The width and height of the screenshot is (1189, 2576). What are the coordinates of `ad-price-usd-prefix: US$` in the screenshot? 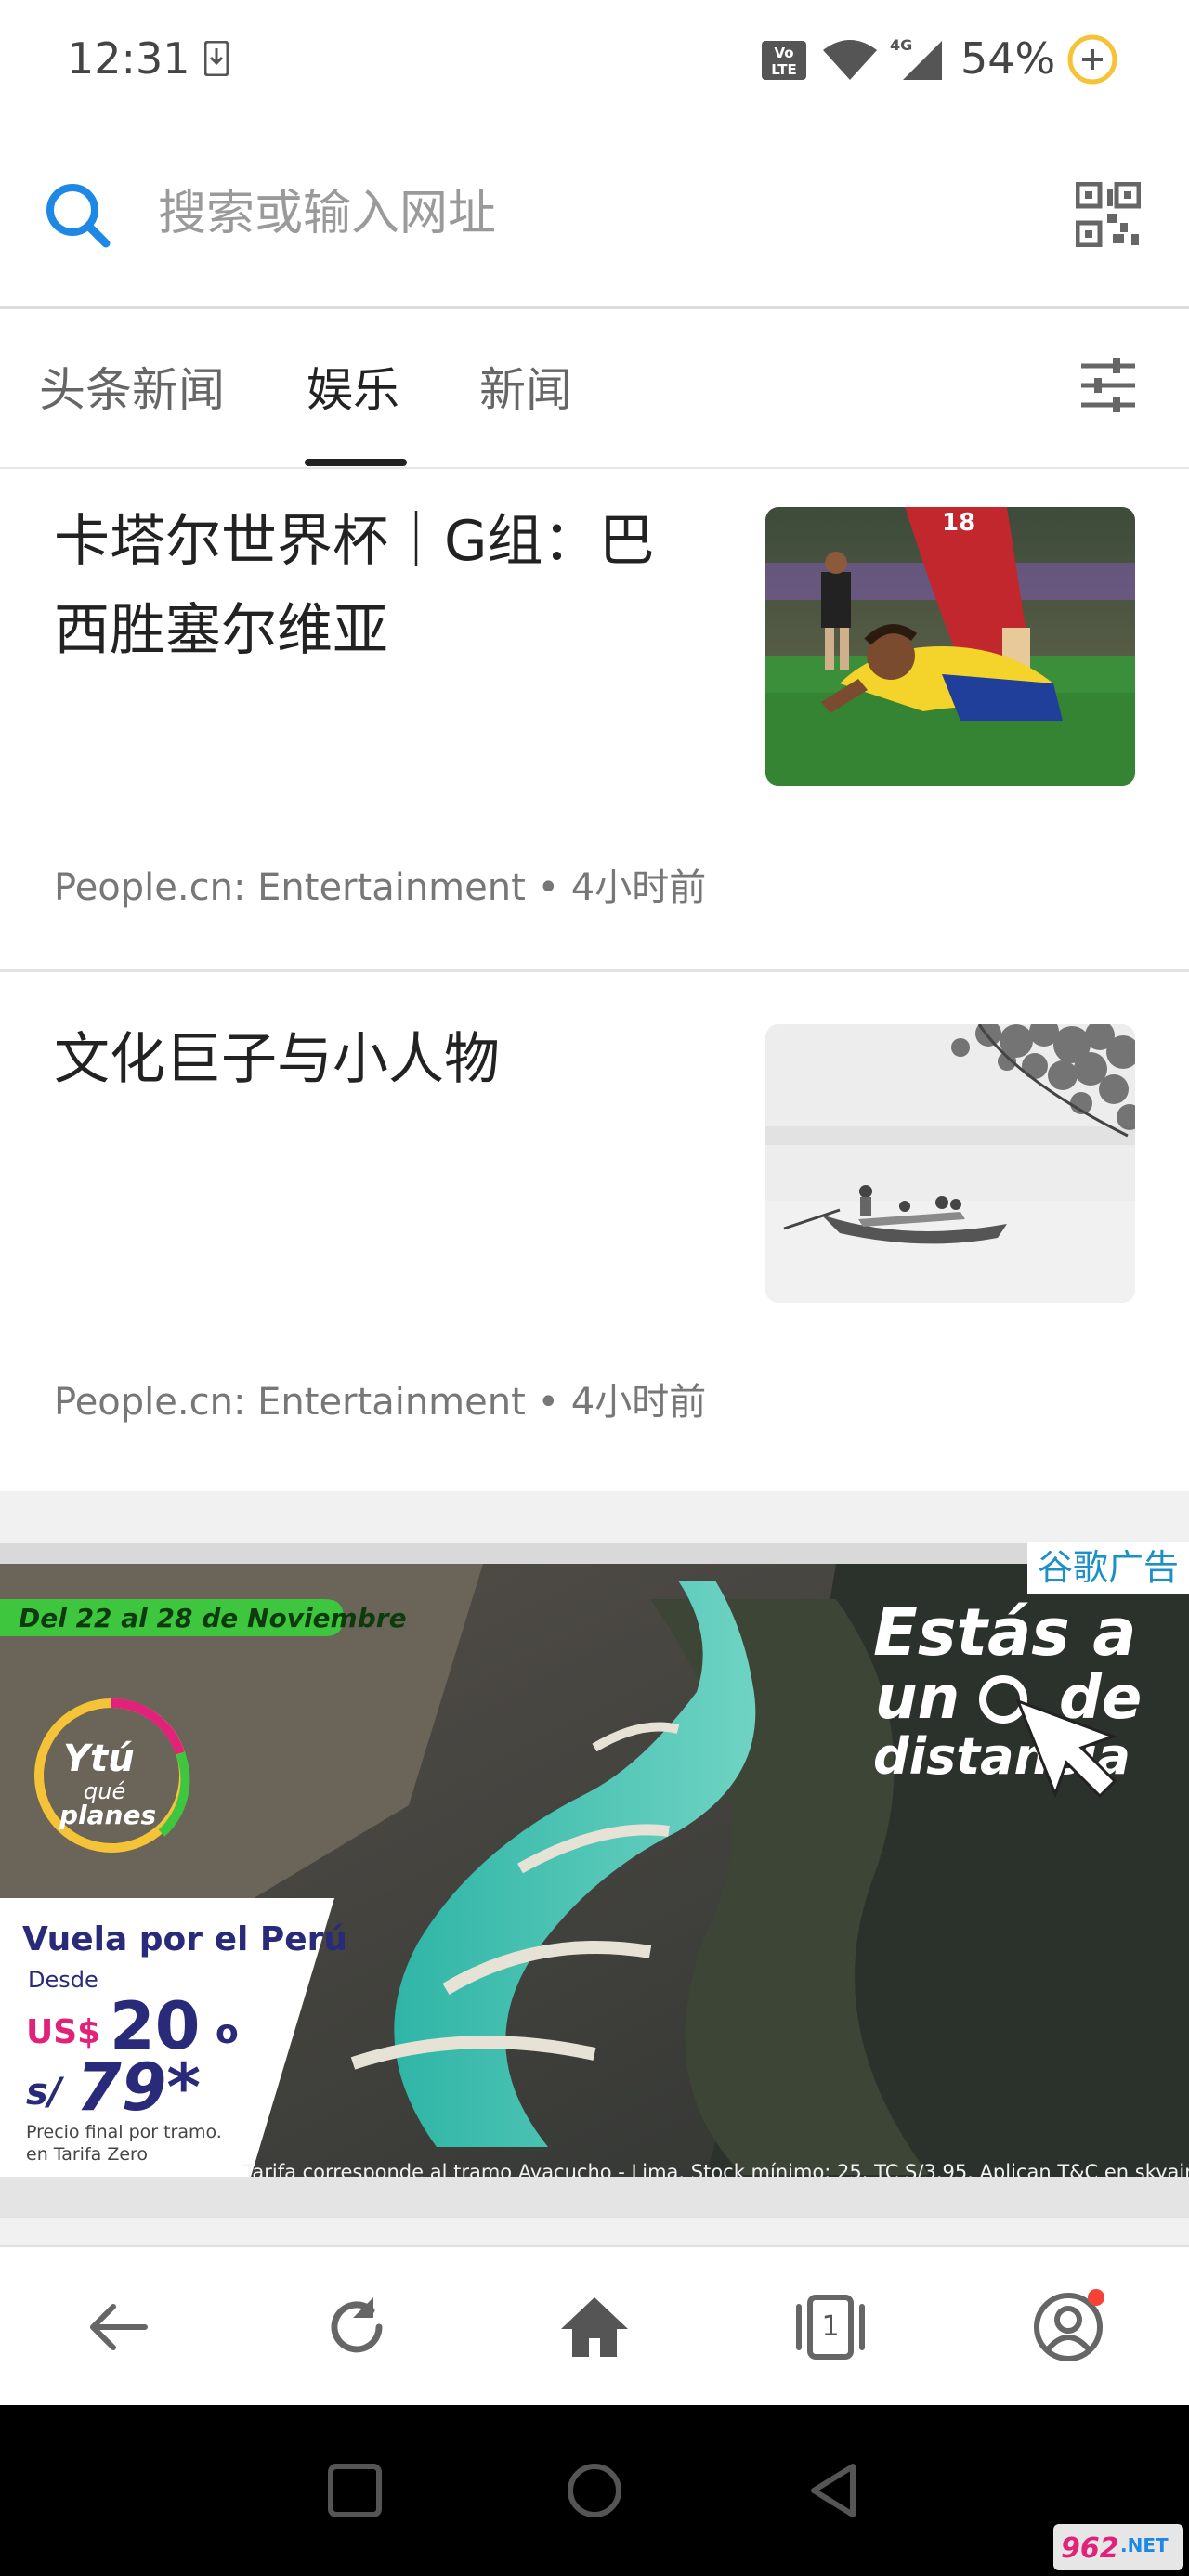 It's located at (63, 2032).